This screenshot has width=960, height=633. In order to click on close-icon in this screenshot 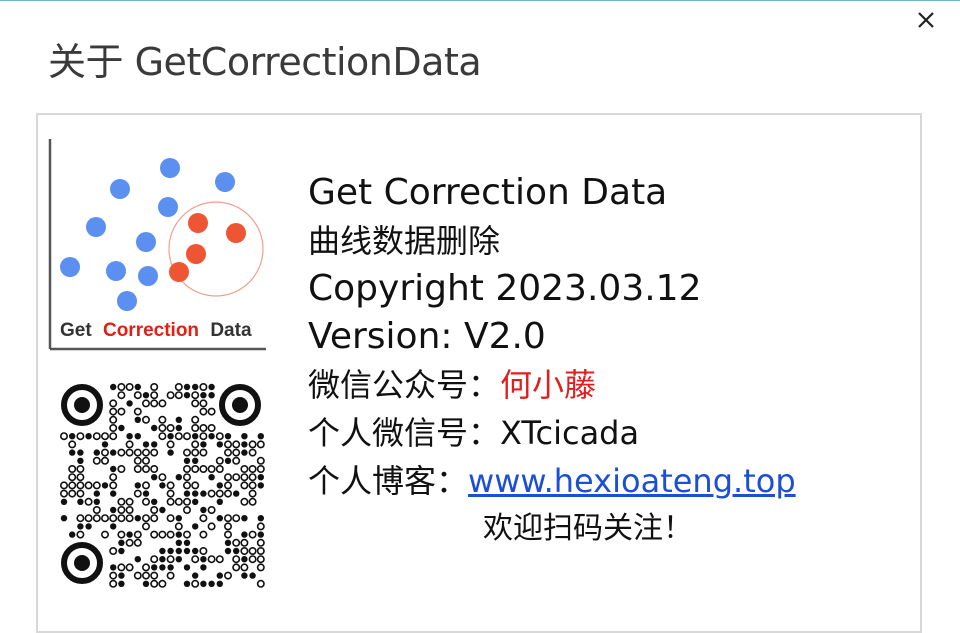, I will do `click(926, 20)`.